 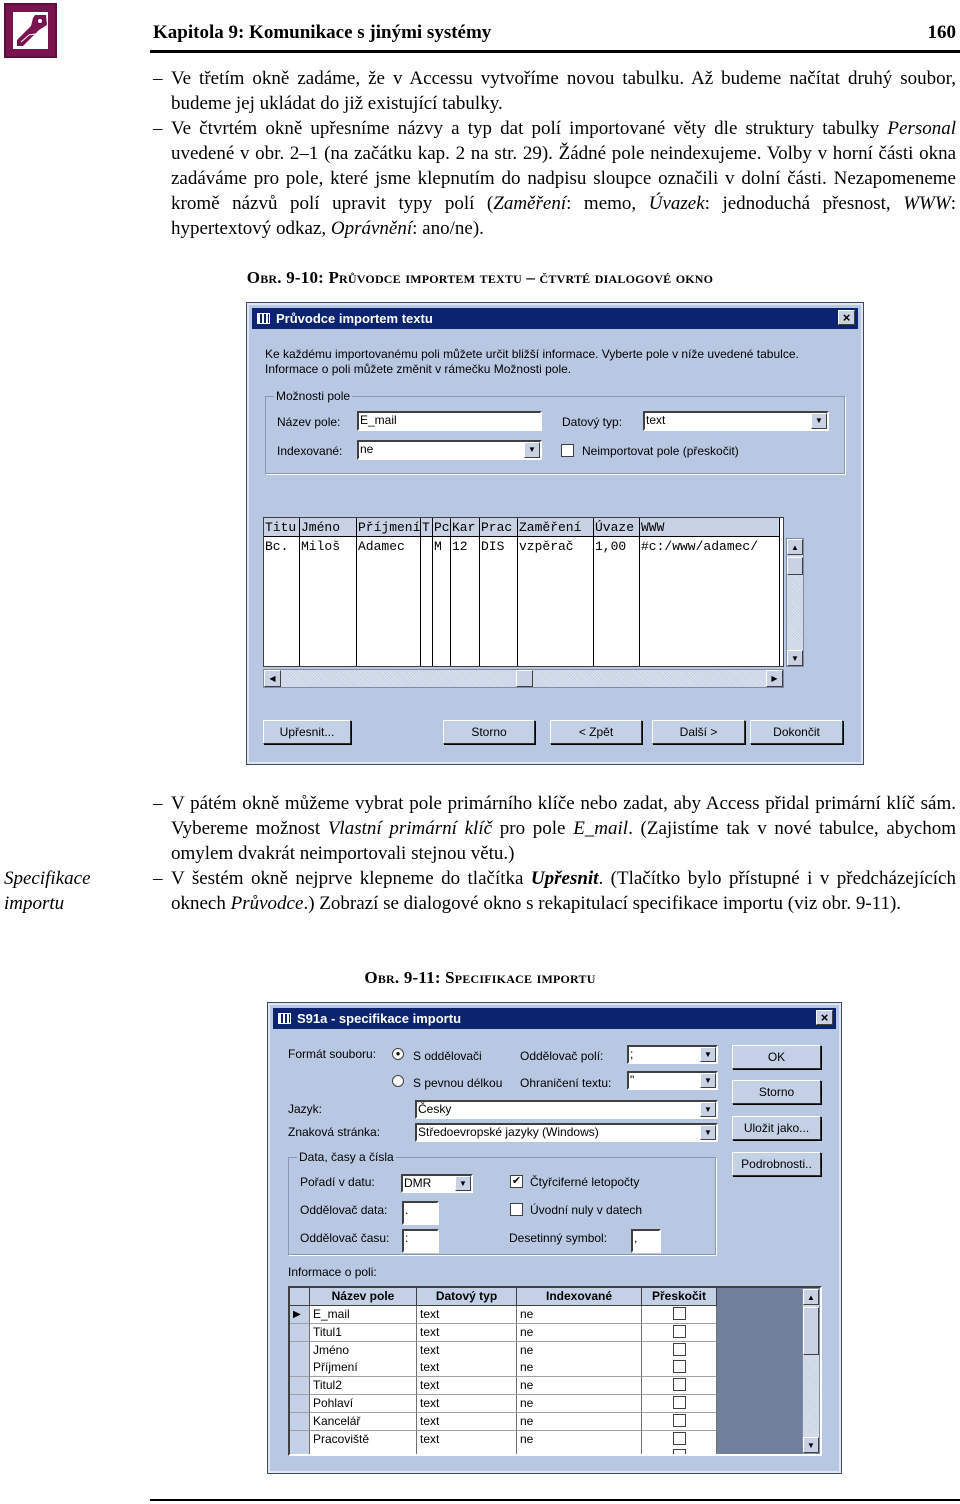 I want to click on field-name-cell: Kancelář, so click(x=363, y=1421).